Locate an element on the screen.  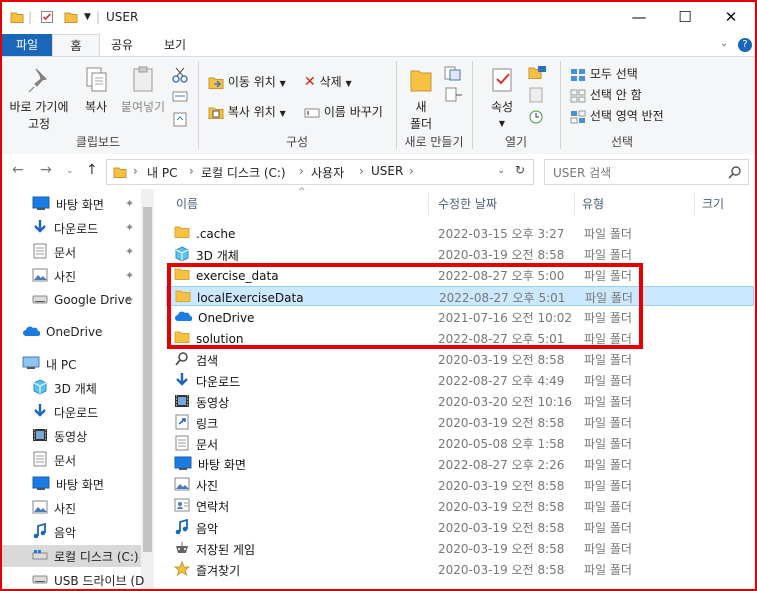
minimize-button: — is located at coordinates (639, 17).